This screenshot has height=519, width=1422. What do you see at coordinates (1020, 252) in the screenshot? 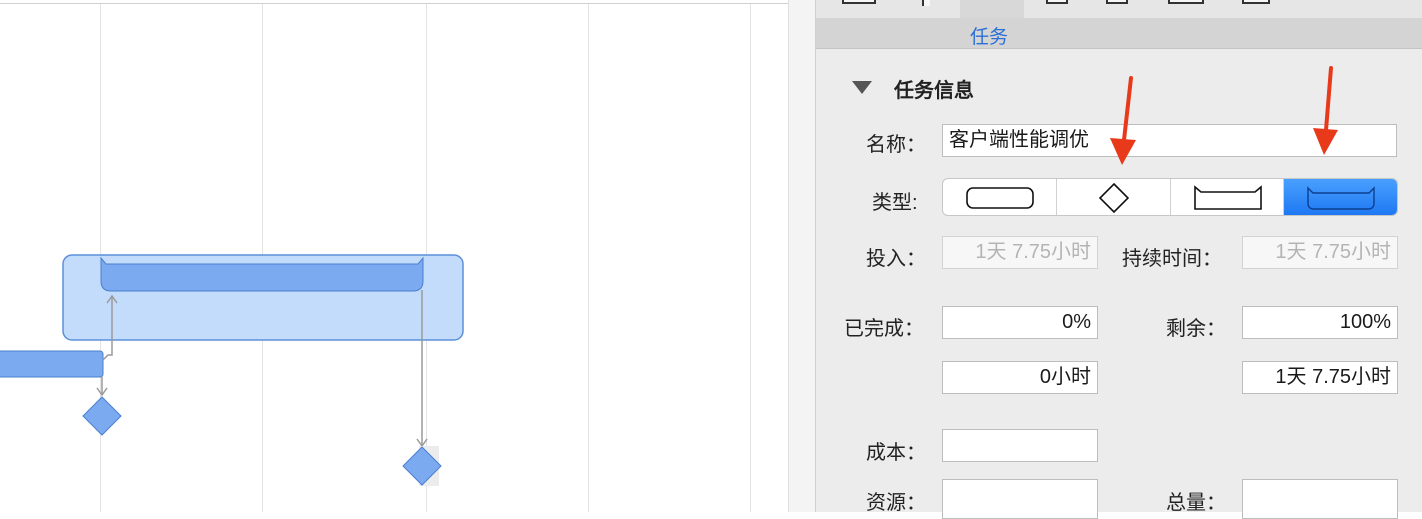
I see `effort-field: 1天 7.75小时` at bounding box center [1020, 252].